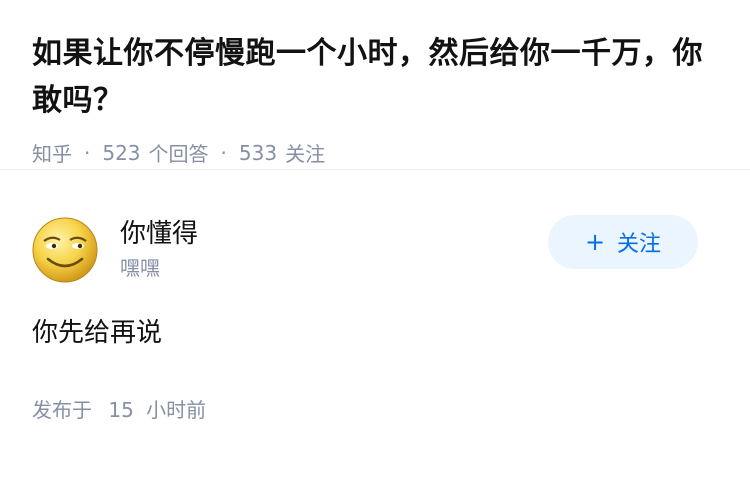  Describe the element at coordinates (375, 152) in the screenshot. I see `question-meta: 知乎 · 523 个回答 · 533 关注` at that location.